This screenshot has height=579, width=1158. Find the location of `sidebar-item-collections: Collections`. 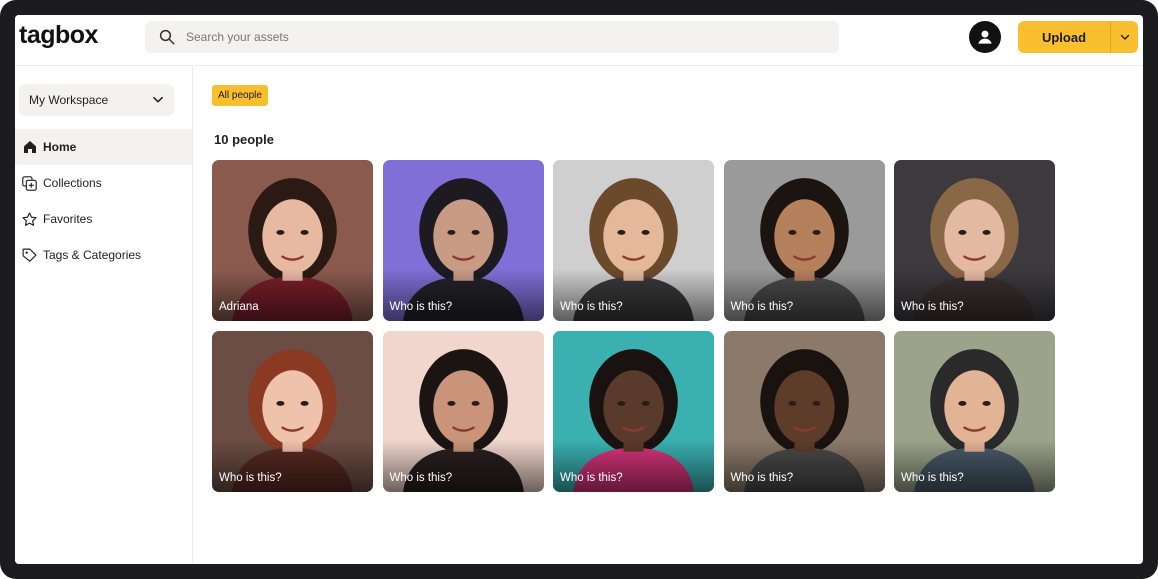

sidebar-item-collections: Collections is located at coordinates (103, 183).